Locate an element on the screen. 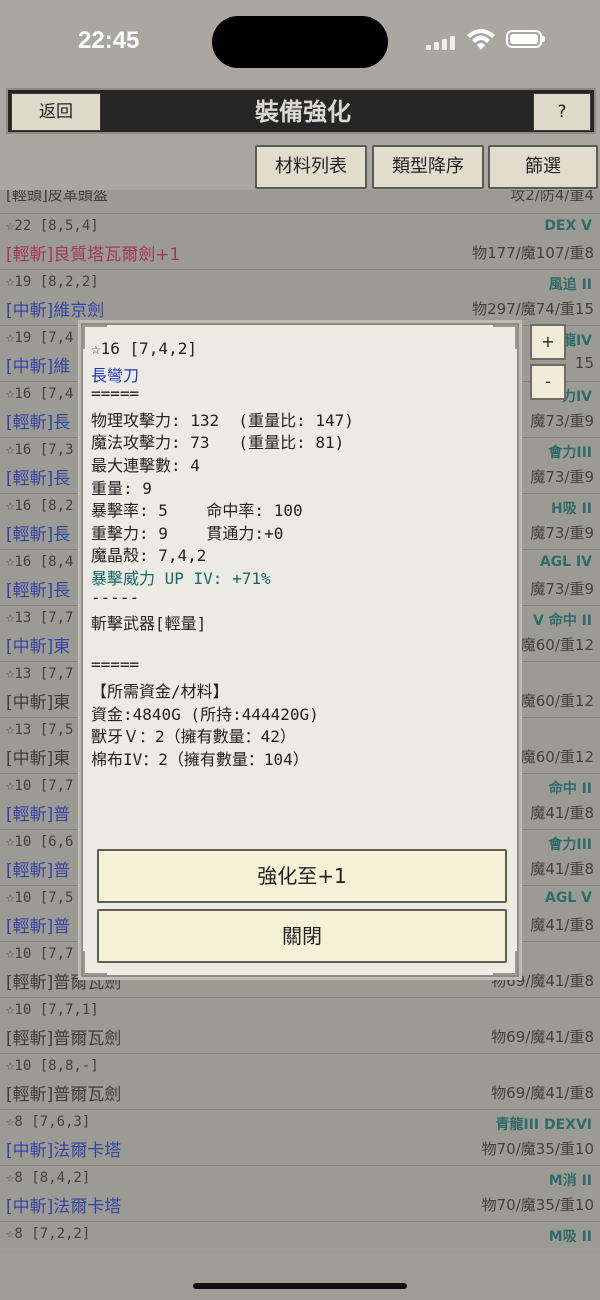  detail-line: 物理攻擊力: 132 (重量比: 147) is located at coordinates (222, 420).